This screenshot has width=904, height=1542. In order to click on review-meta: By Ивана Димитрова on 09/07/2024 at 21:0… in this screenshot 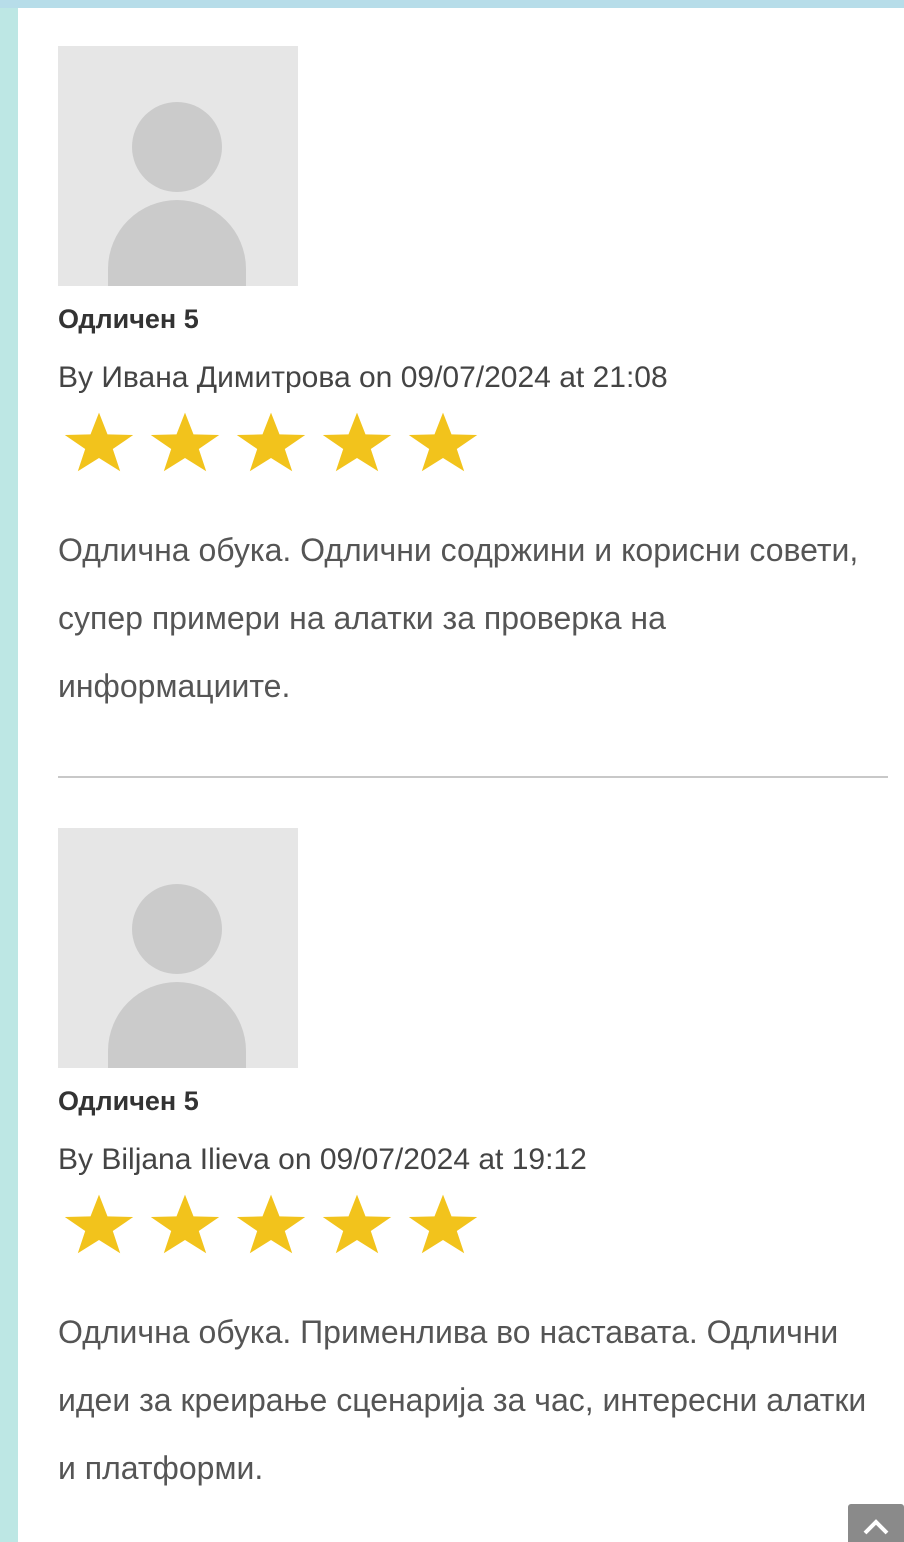, I will do `click(473, 378)`.